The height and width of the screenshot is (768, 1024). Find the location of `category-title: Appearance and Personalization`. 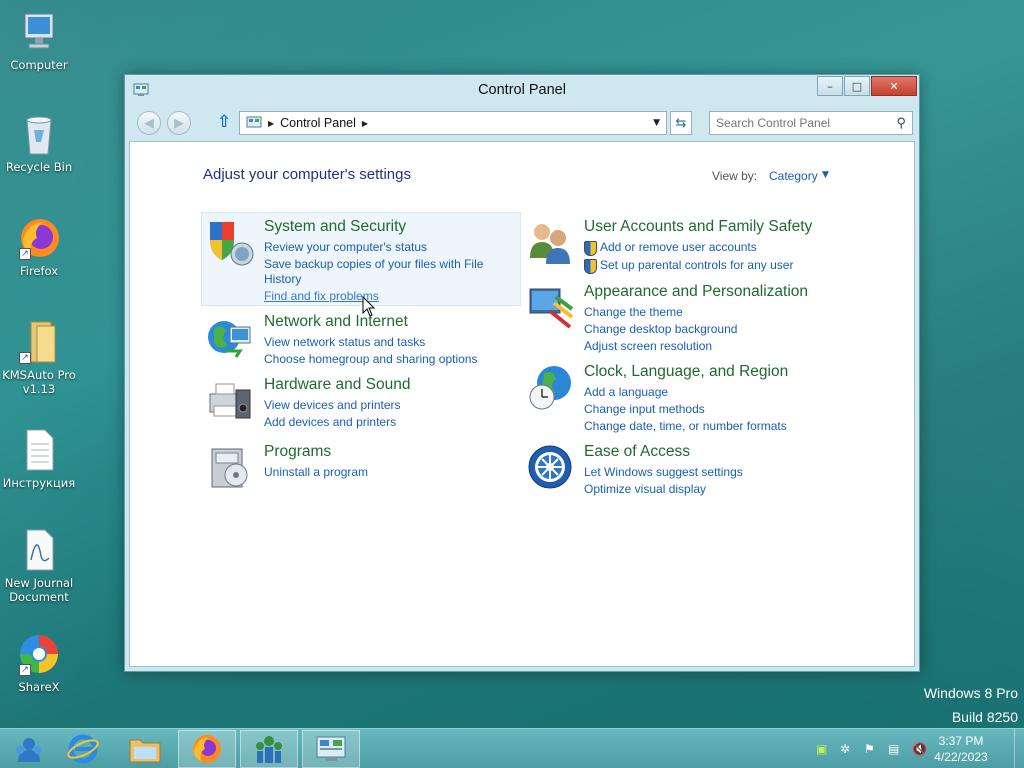

category-title: Appearance and Personalization is located at coordinates (696, 292).